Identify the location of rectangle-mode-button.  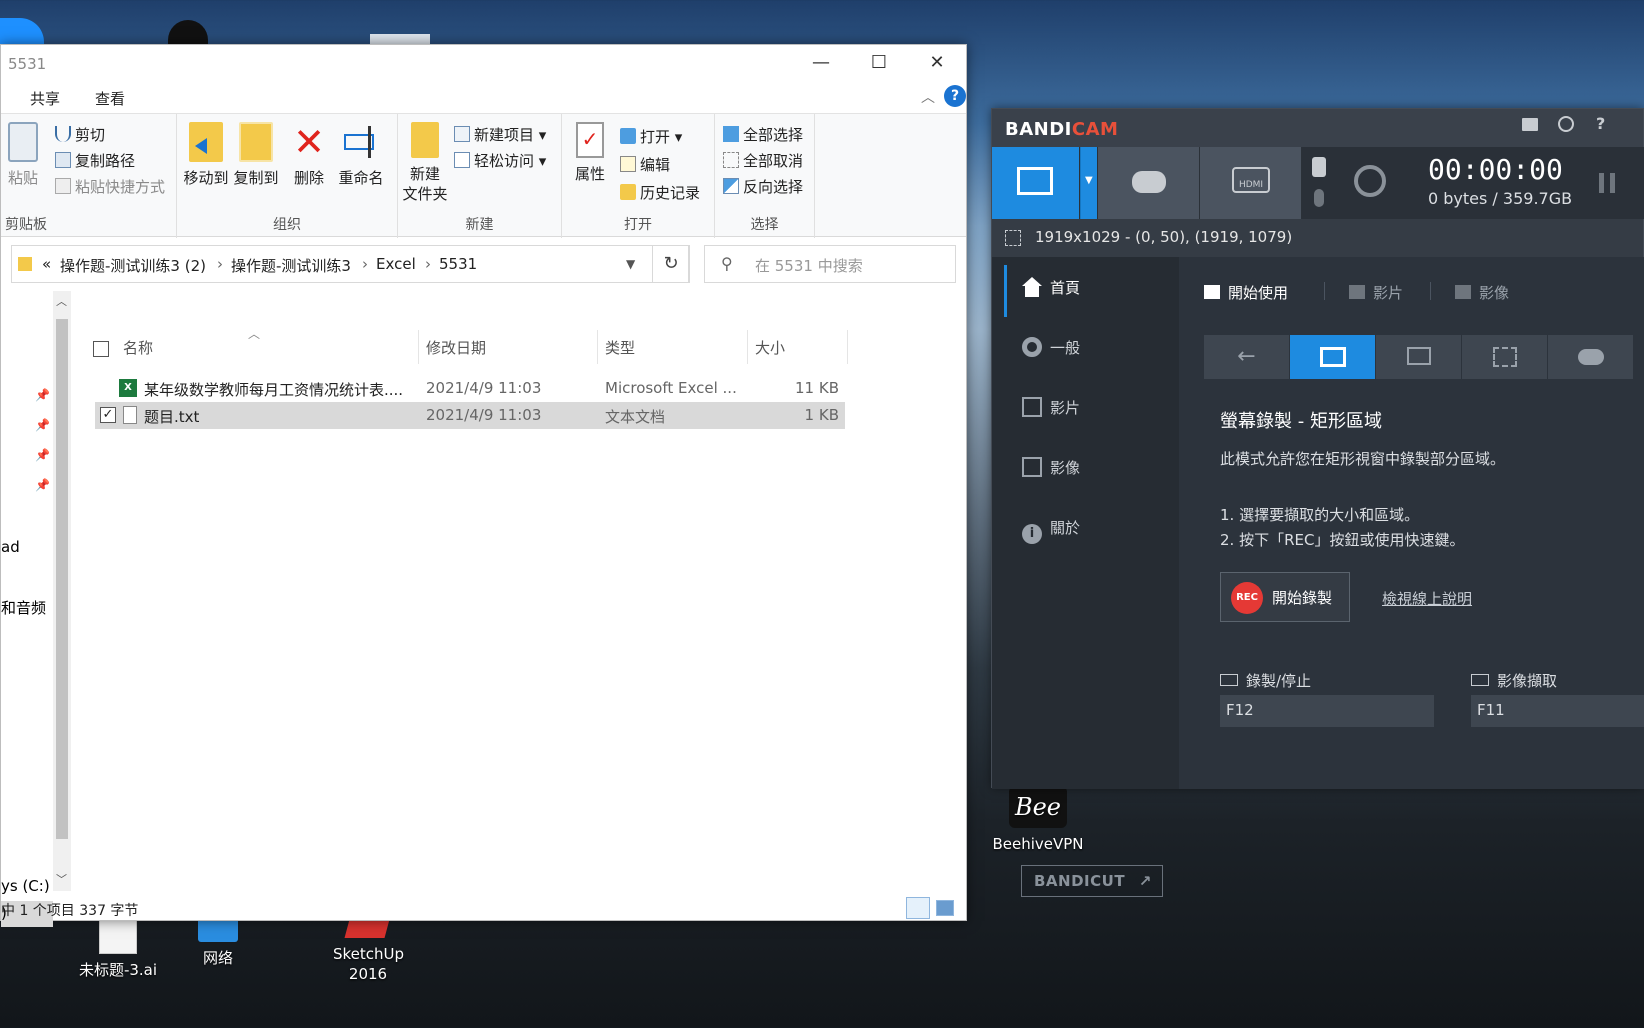
(1036, 183).